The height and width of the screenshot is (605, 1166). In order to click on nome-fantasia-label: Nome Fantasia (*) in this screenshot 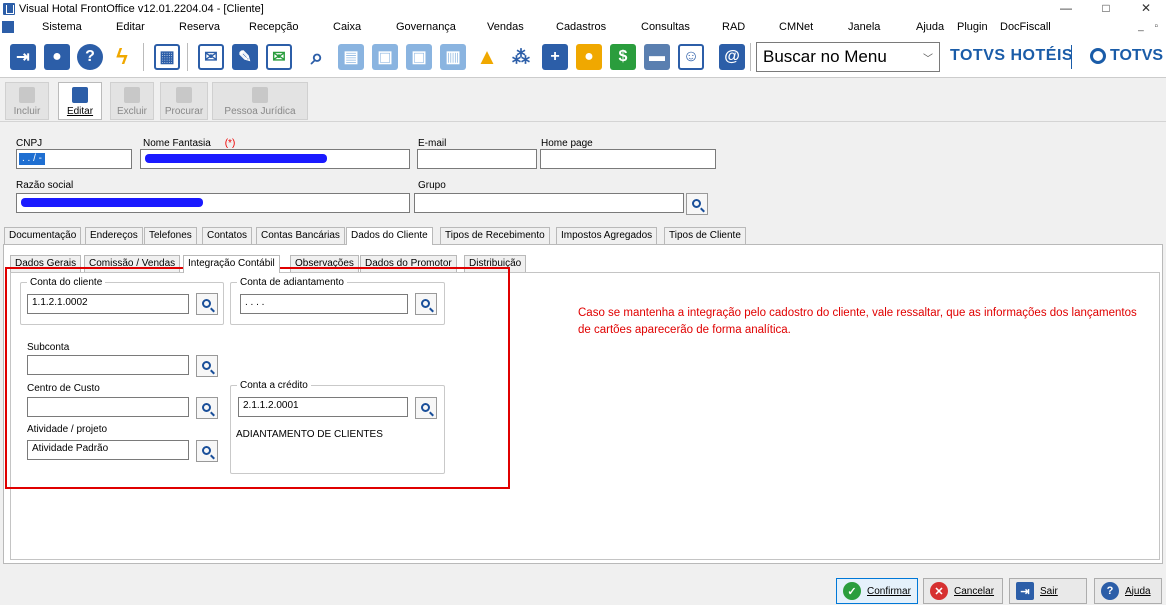, I will do `click(189, 143)`.